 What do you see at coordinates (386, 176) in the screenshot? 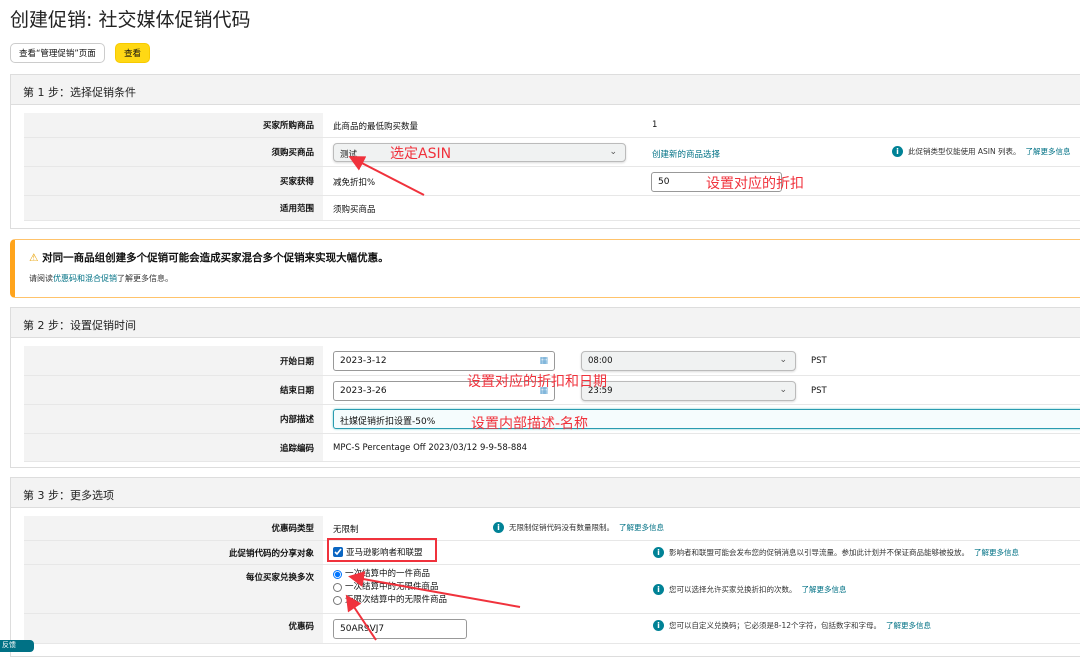
I see `arrow-asin` at bounding box center [386, 176].